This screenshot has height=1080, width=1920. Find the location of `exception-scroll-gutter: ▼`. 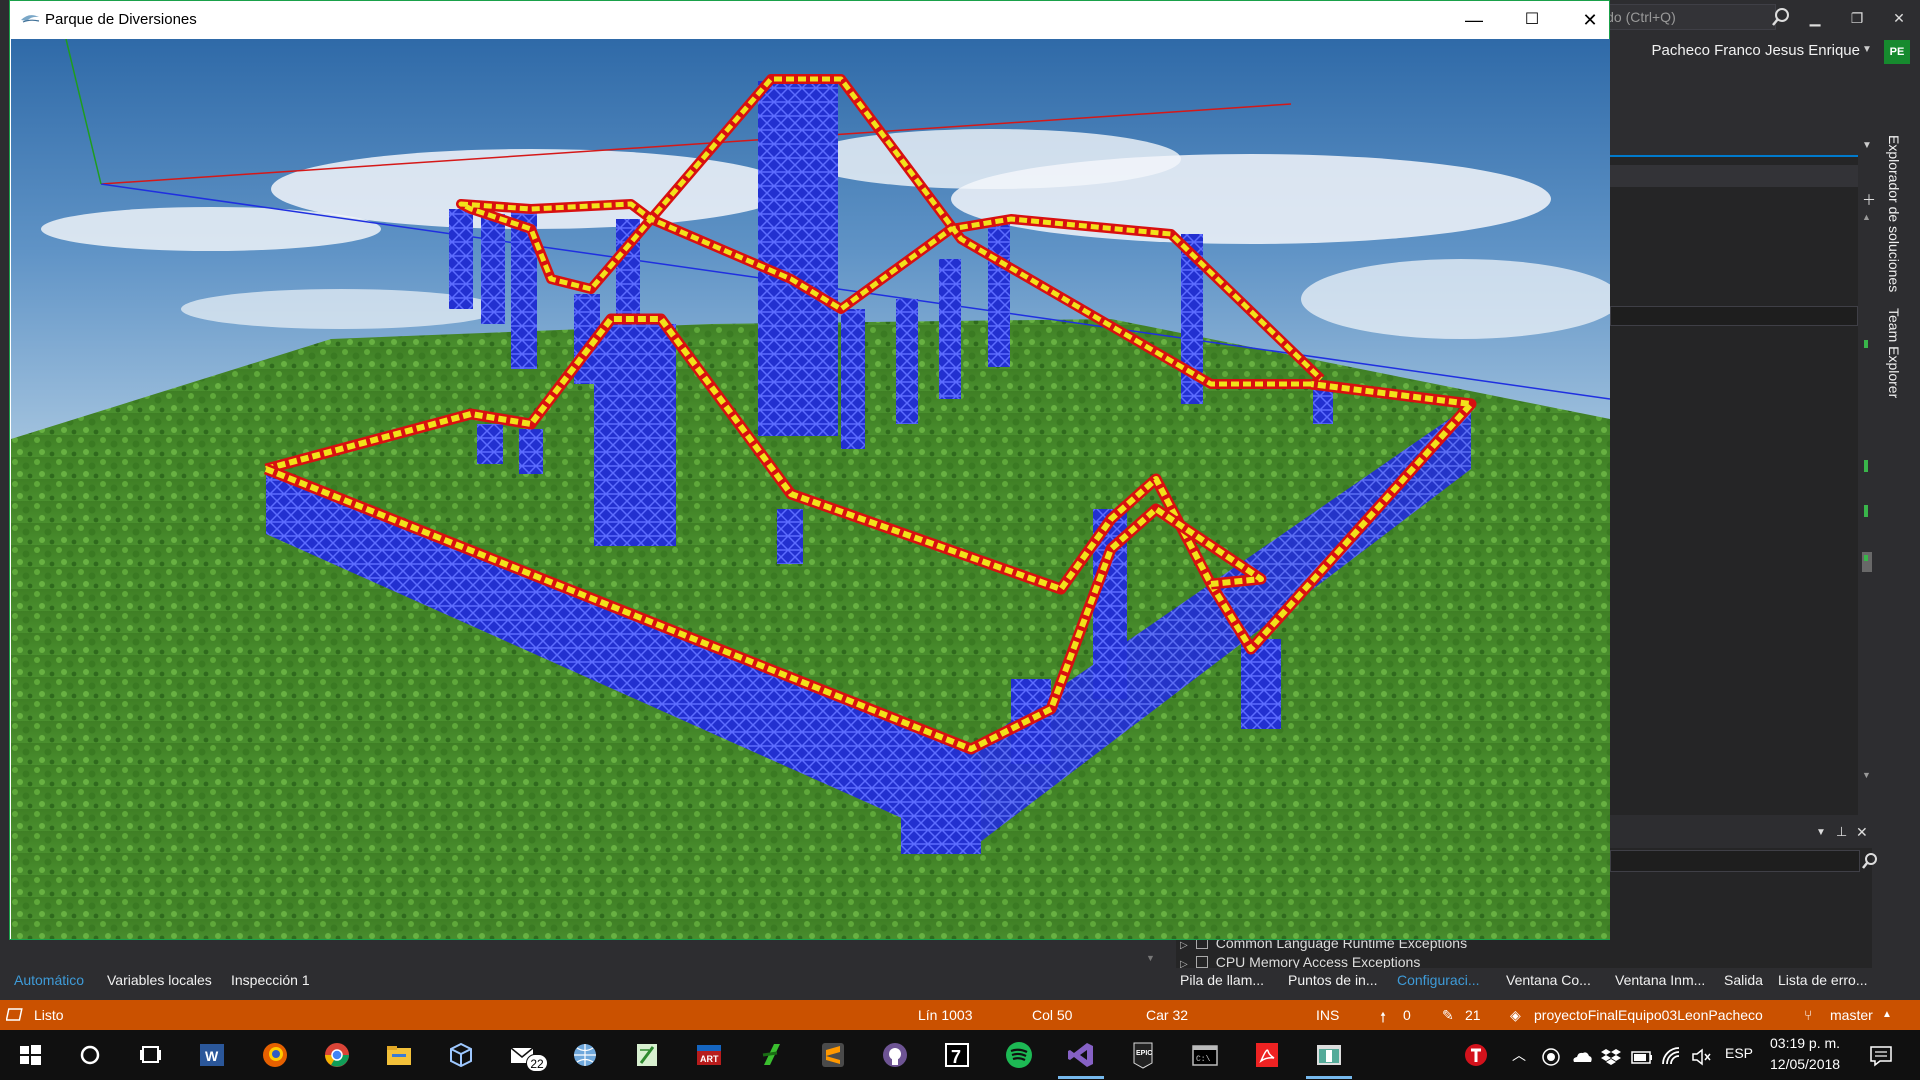

exception-scroll-gutter: ▼ is located at coordinates (1158, 952).